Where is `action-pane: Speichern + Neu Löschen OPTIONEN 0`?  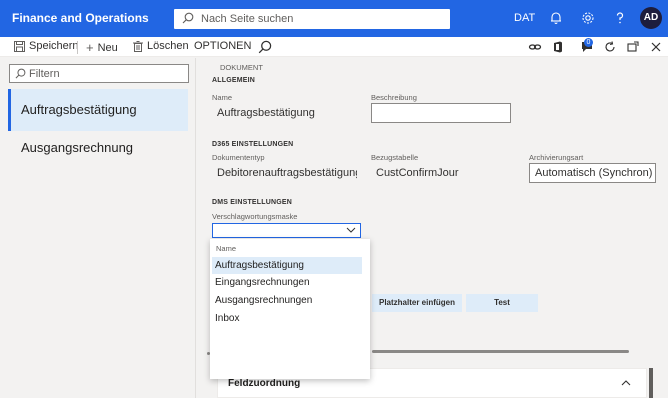
action-pane: Speichern + Neu Löschen OPTIONEN 0 is located at coordinates (334, 47).